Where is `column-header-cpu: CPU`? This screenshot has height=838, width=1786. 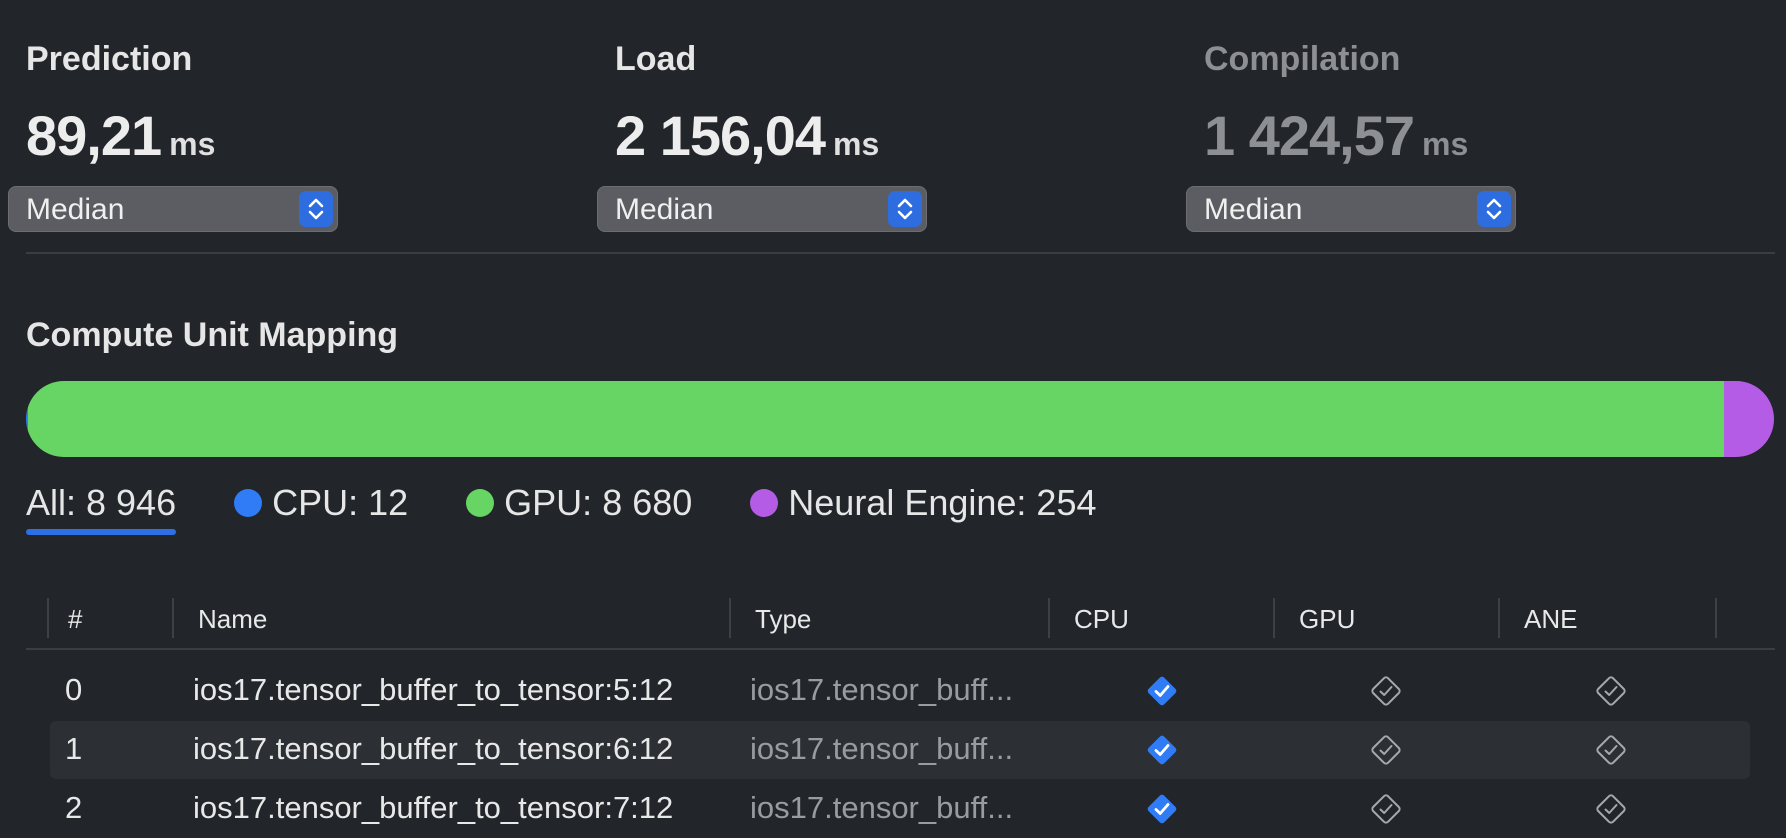
column-header-cpu: CPU is located at coordinates (1101, 619).